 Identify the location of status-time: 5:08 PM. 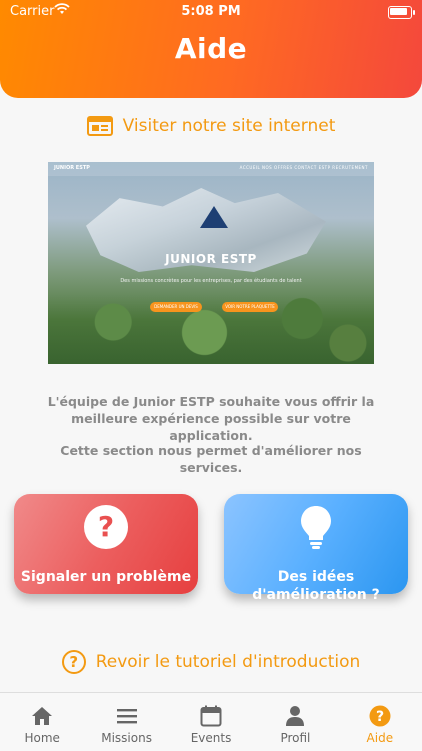
(211, 11).